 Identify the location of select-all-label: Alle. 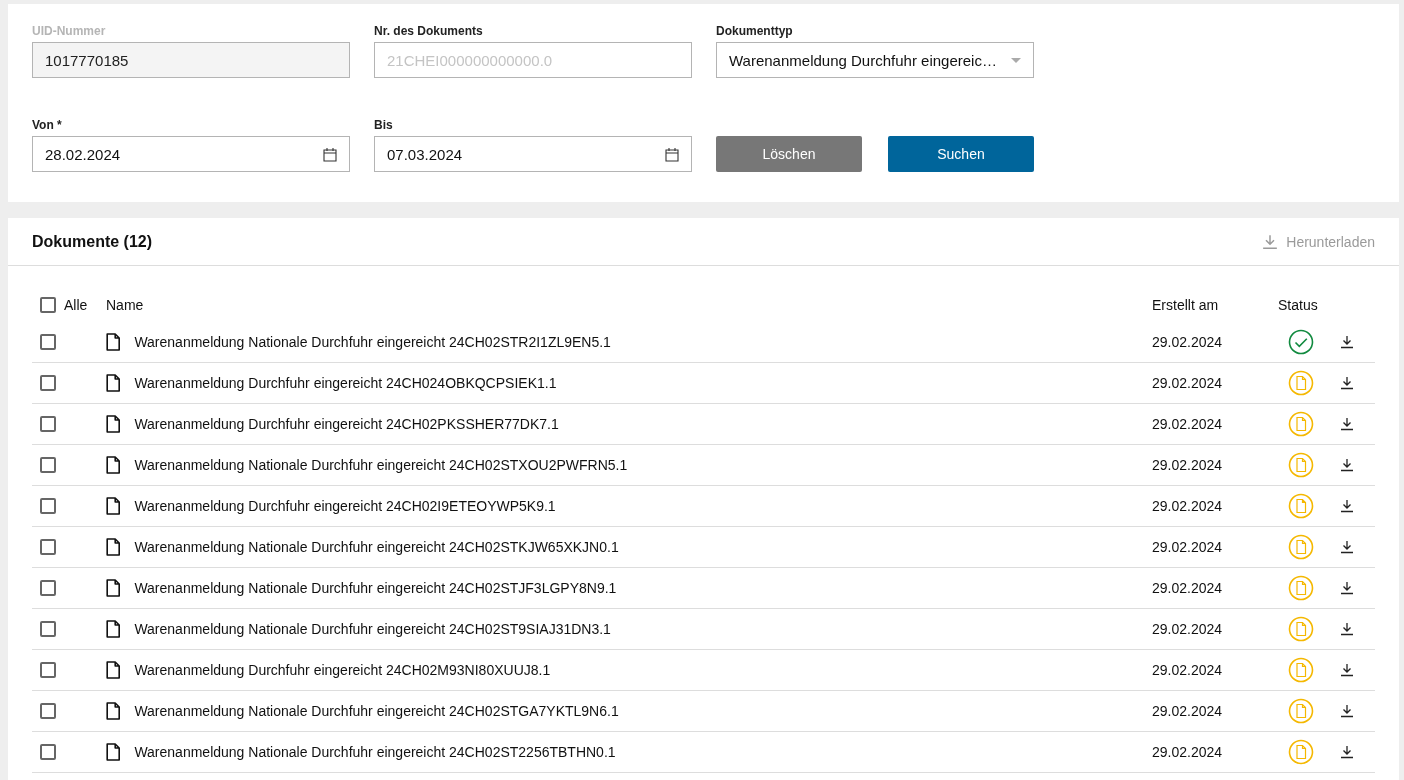
(76, 305).